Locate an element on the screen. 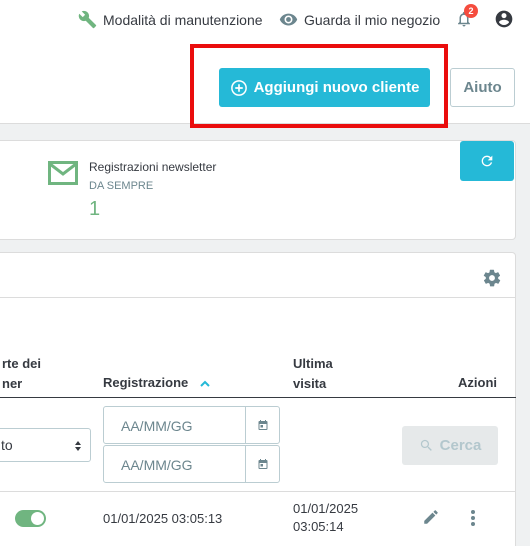 This screenshot has width=530, height=546. add-circle-icon is located at coordinates (238, 87).